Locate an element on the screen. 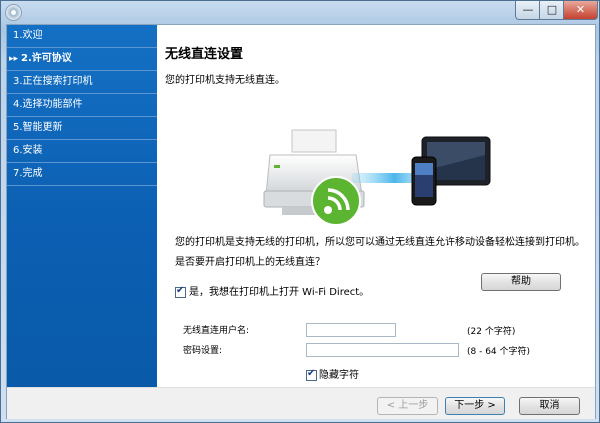 This screenshot has width=600, height=423. hide-characters-label: 隐藏字符 is located at coordinates (339, 375).